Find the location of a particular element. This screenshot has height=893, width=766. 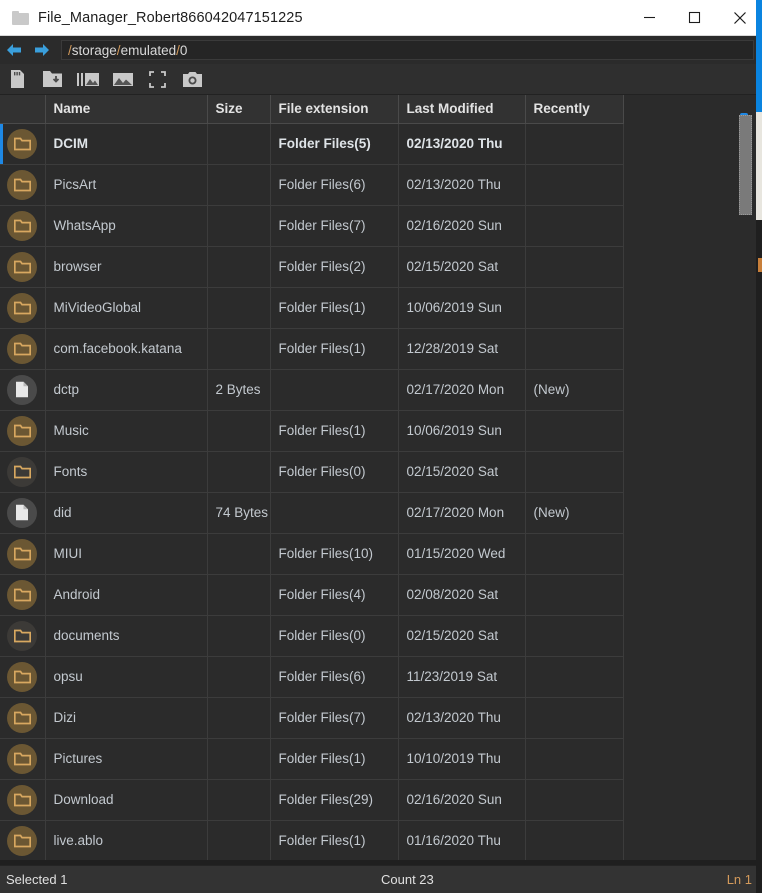

column-header-icon is located at coordinates (23, 109).